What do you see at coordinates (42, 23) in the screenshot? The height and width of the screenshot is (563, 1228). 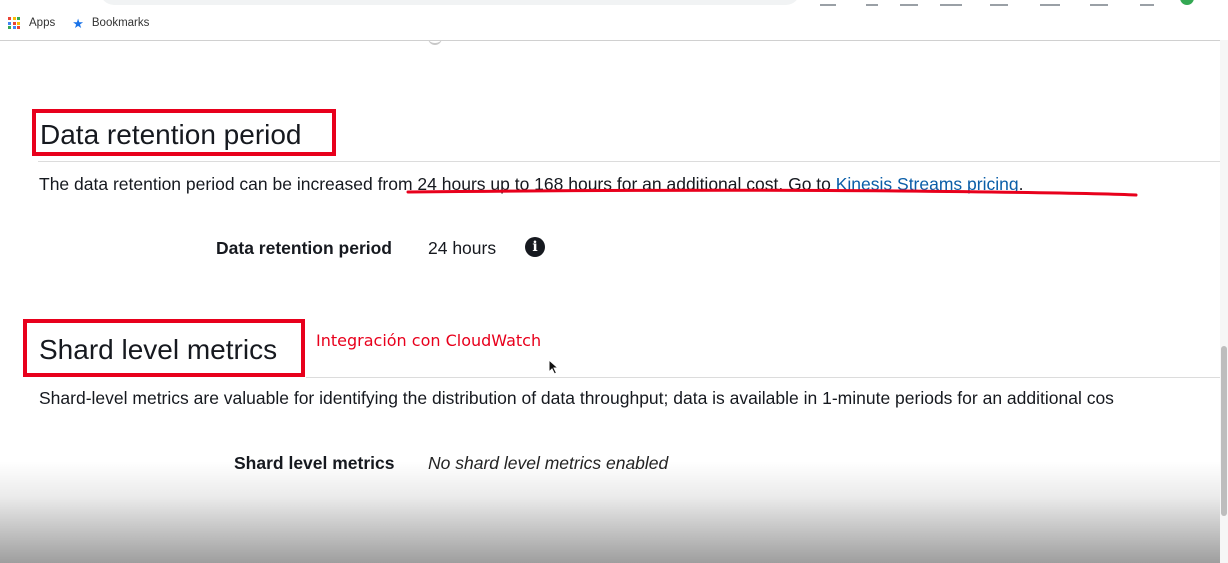 I see `apps-link: Apps` at bounding box center [42, 23].